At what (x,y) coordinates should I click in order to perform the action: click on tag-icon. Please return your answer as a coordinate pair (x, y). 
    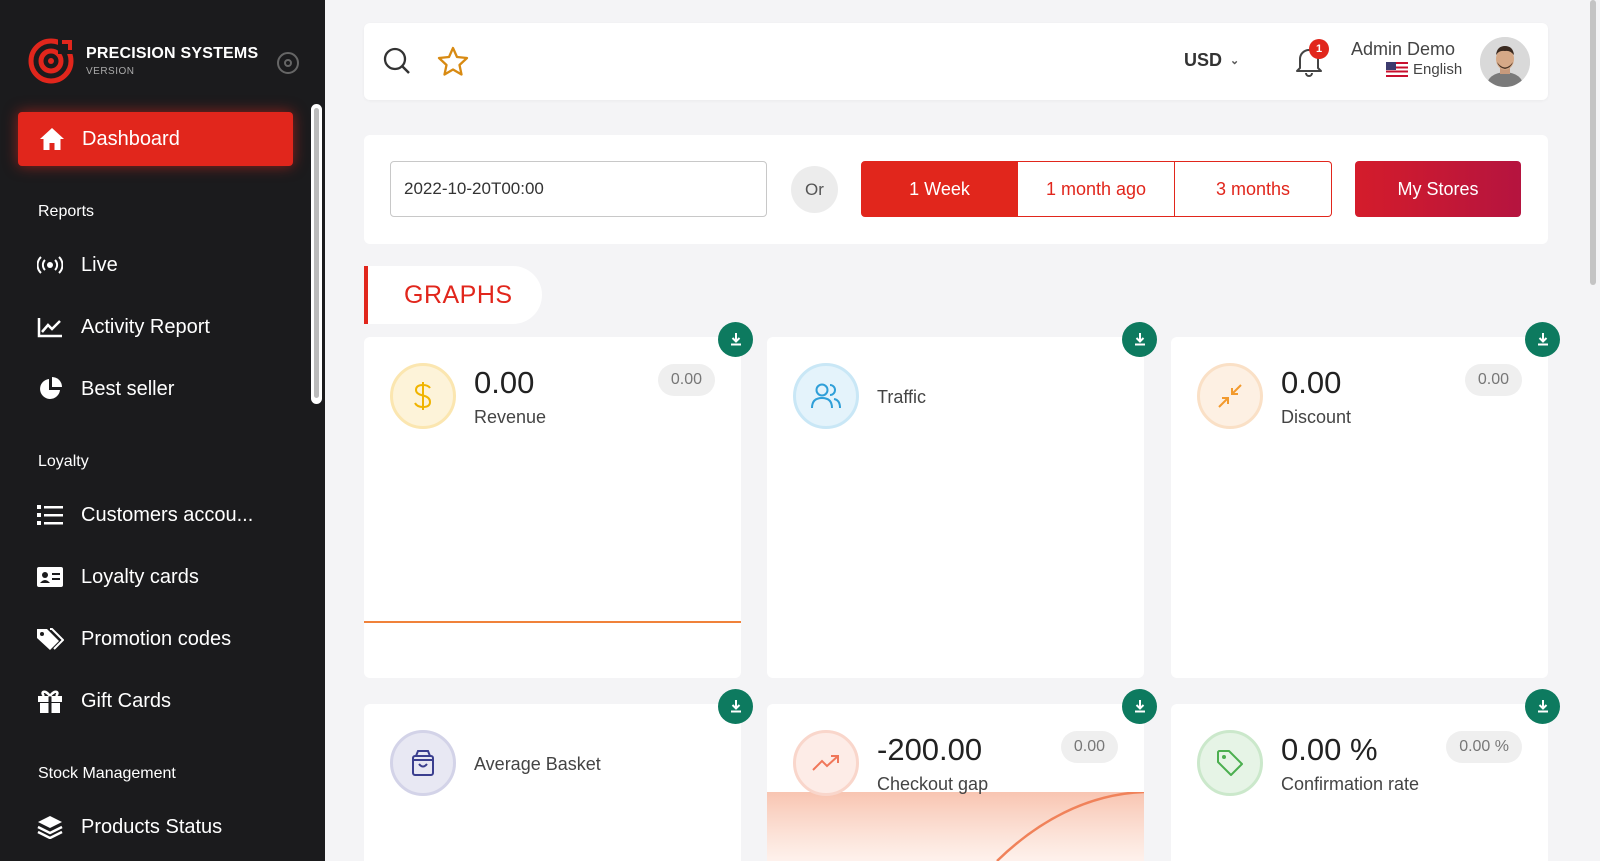
    Looking at the image, I should click on (1230, 763).